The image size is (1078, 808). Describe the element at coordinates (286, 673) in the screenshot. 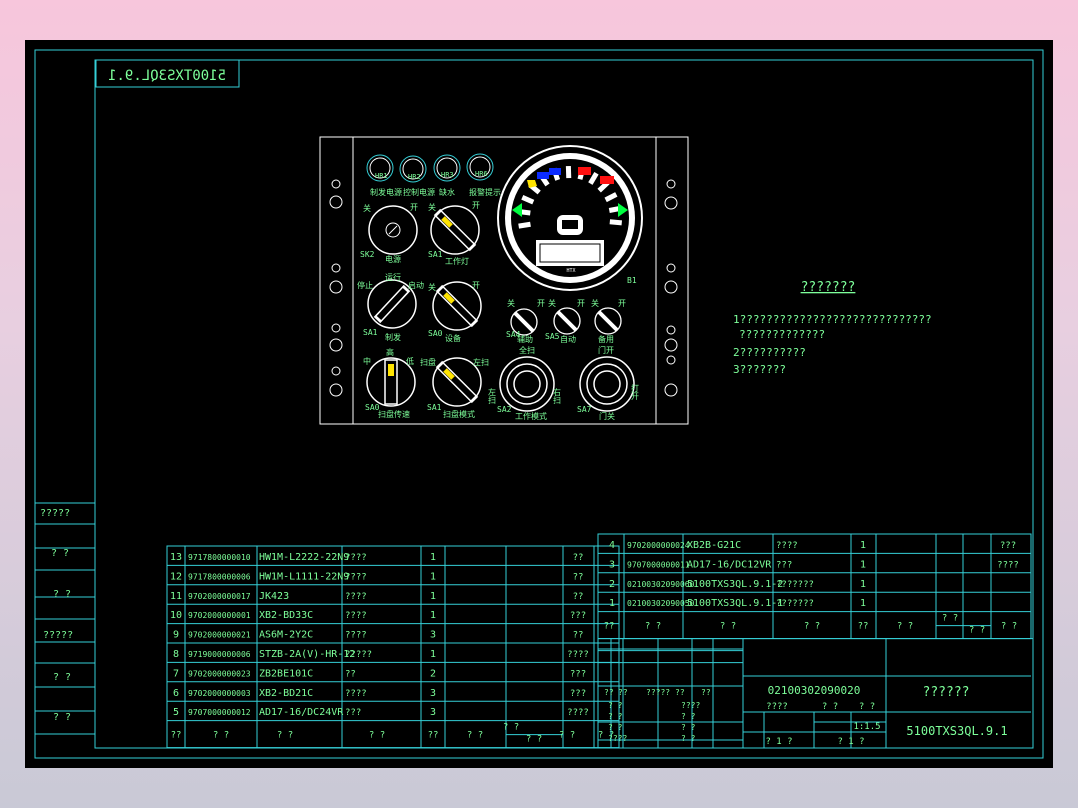

I see `bom-left-model: ZB2BE101C` at that location.